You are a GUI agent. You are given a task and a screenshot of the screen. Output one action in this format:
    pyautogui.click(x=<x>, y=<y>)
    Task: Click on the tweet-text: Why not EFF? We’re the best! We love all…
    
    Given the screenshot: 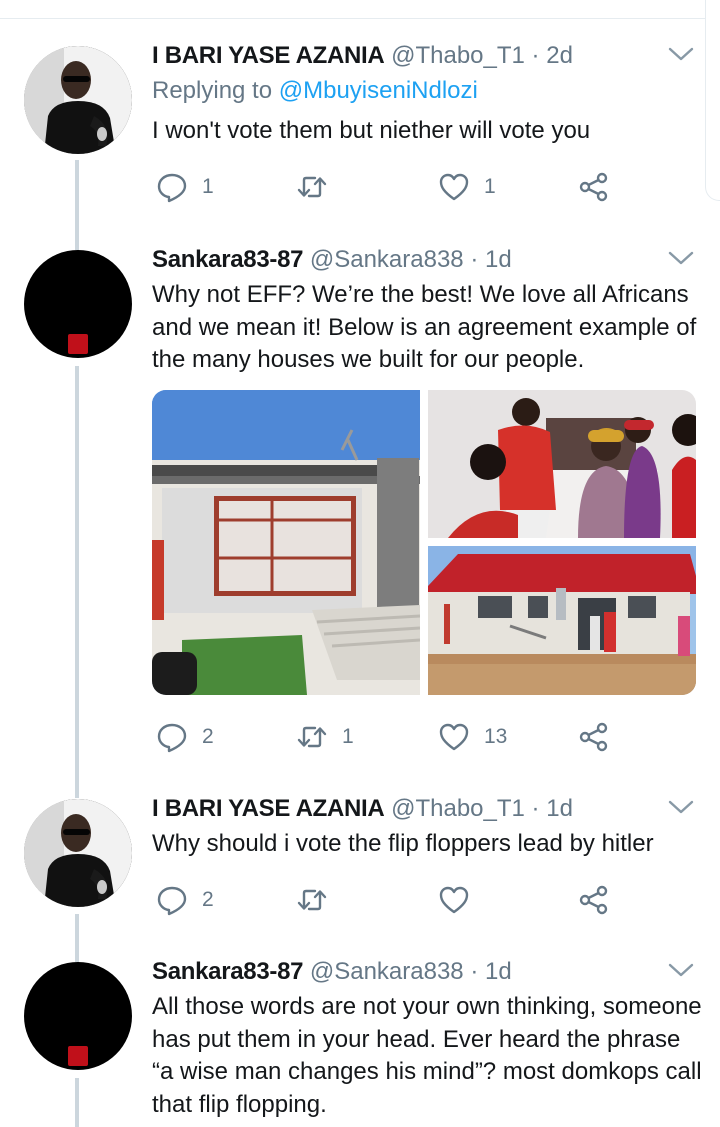 What is the action you would take?
    pyautogui.click(x=424, y=327)
    